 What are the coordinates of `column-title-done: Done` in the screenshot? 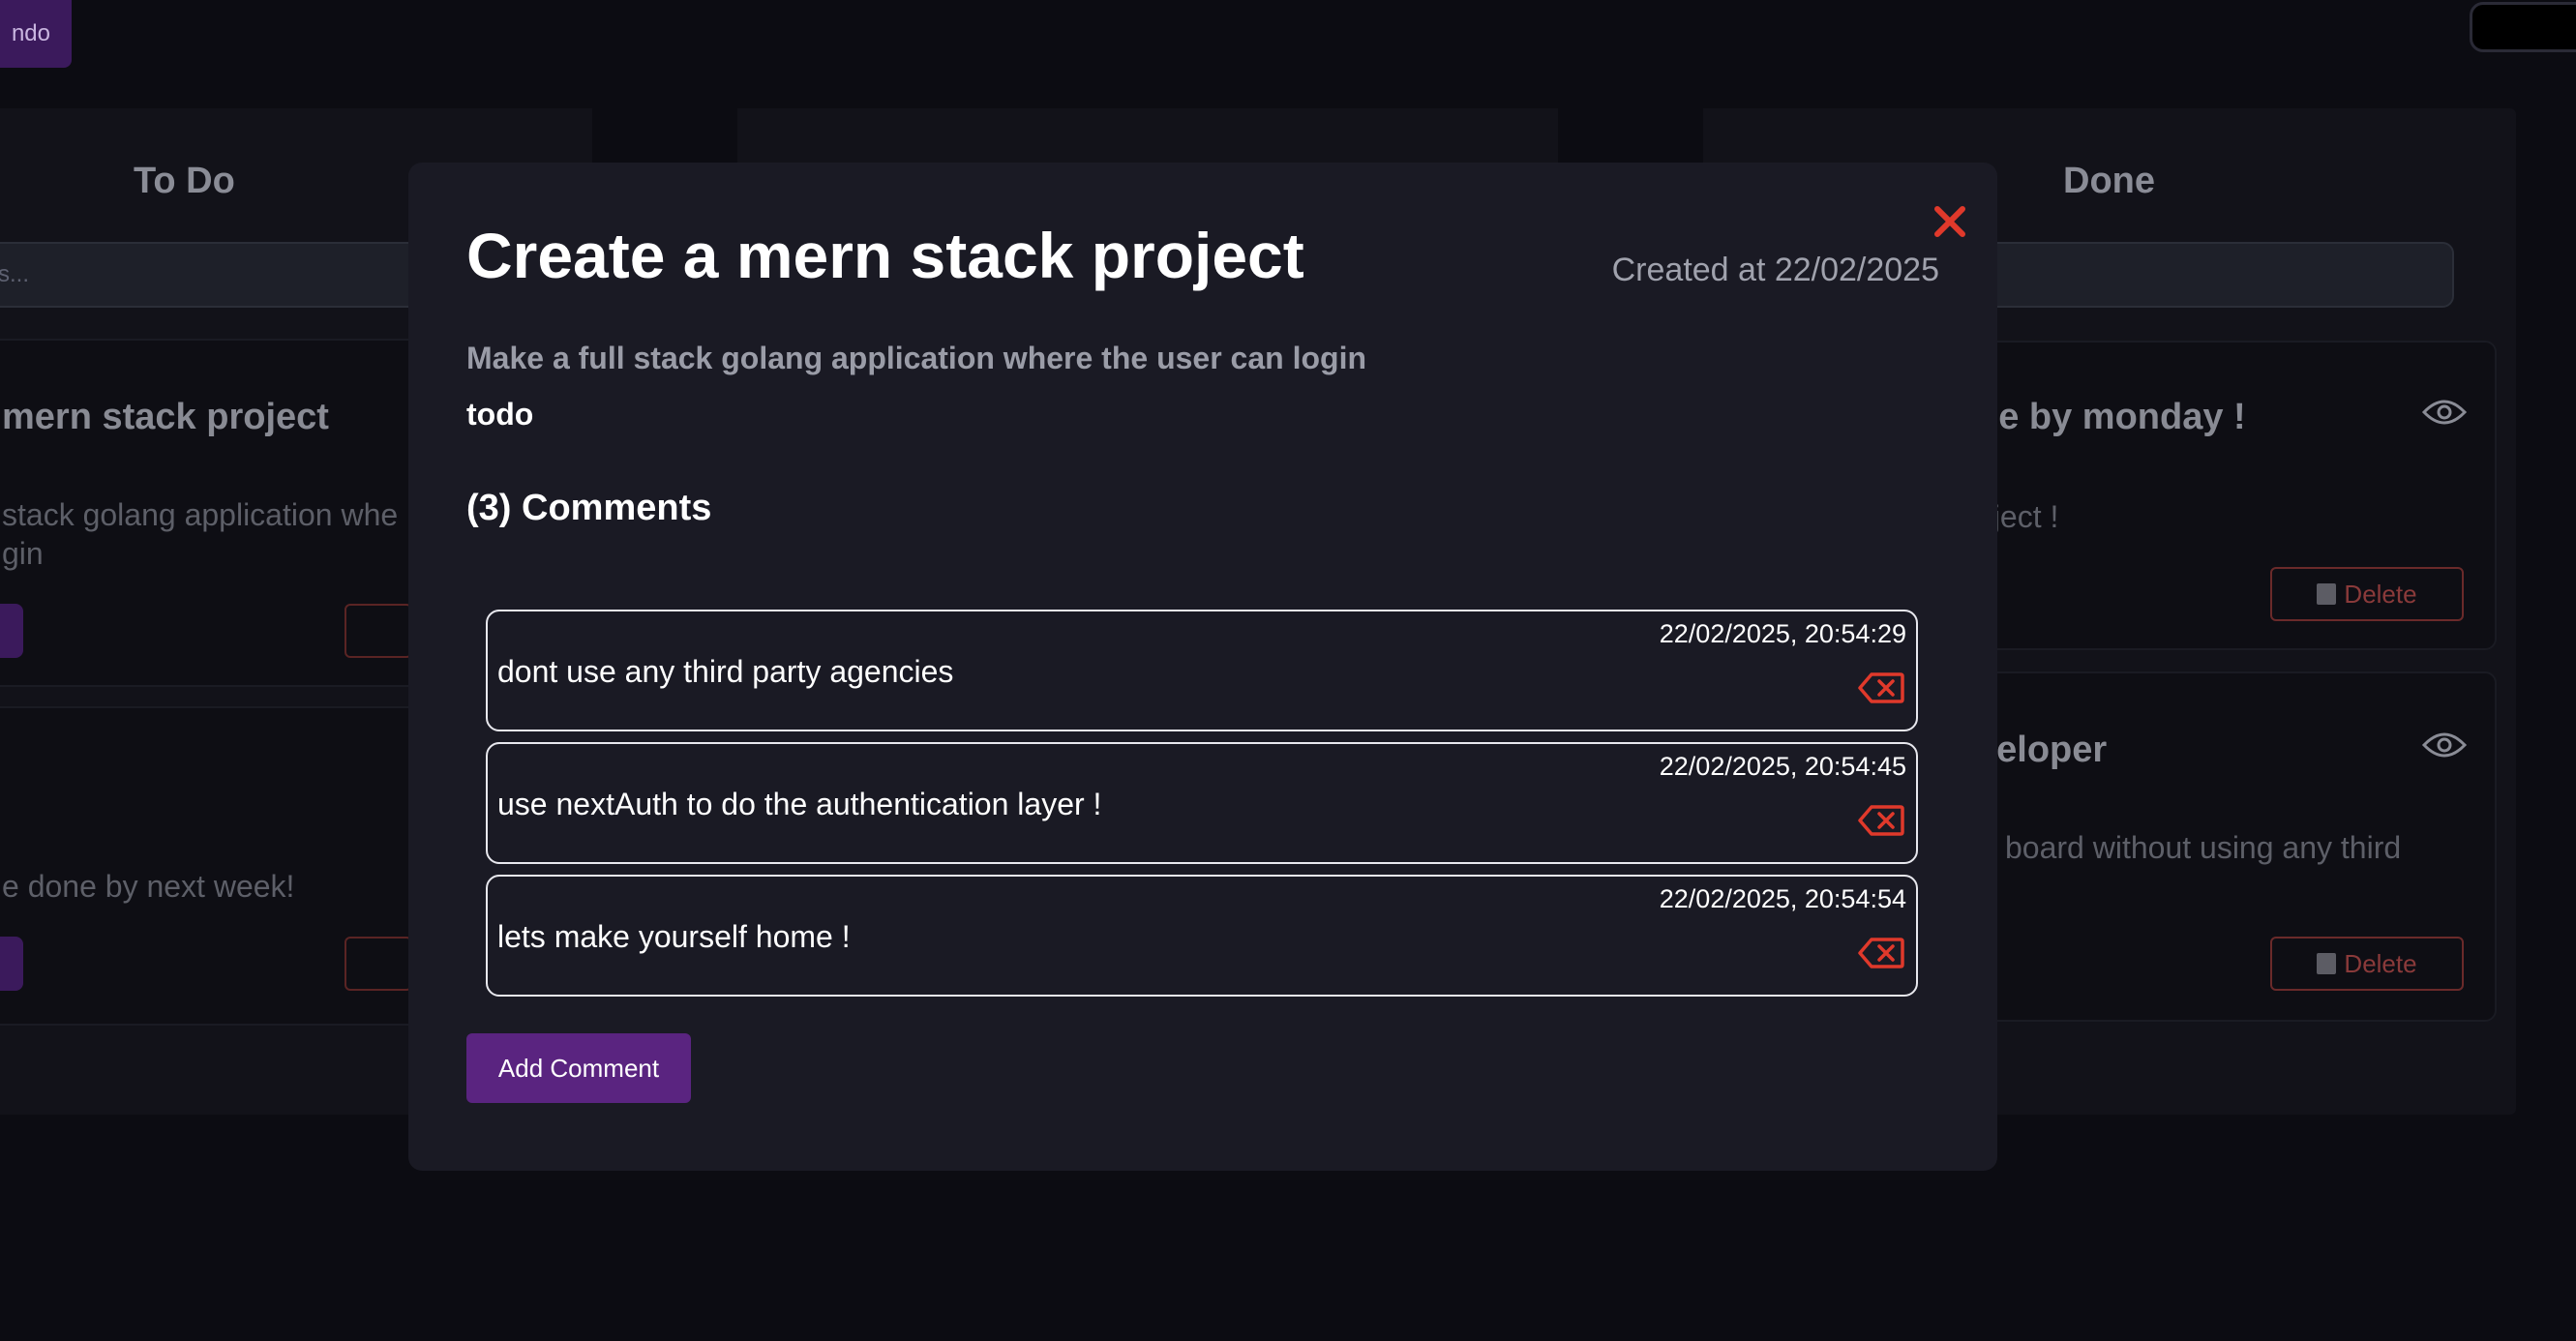 It's located at (2109, 181).